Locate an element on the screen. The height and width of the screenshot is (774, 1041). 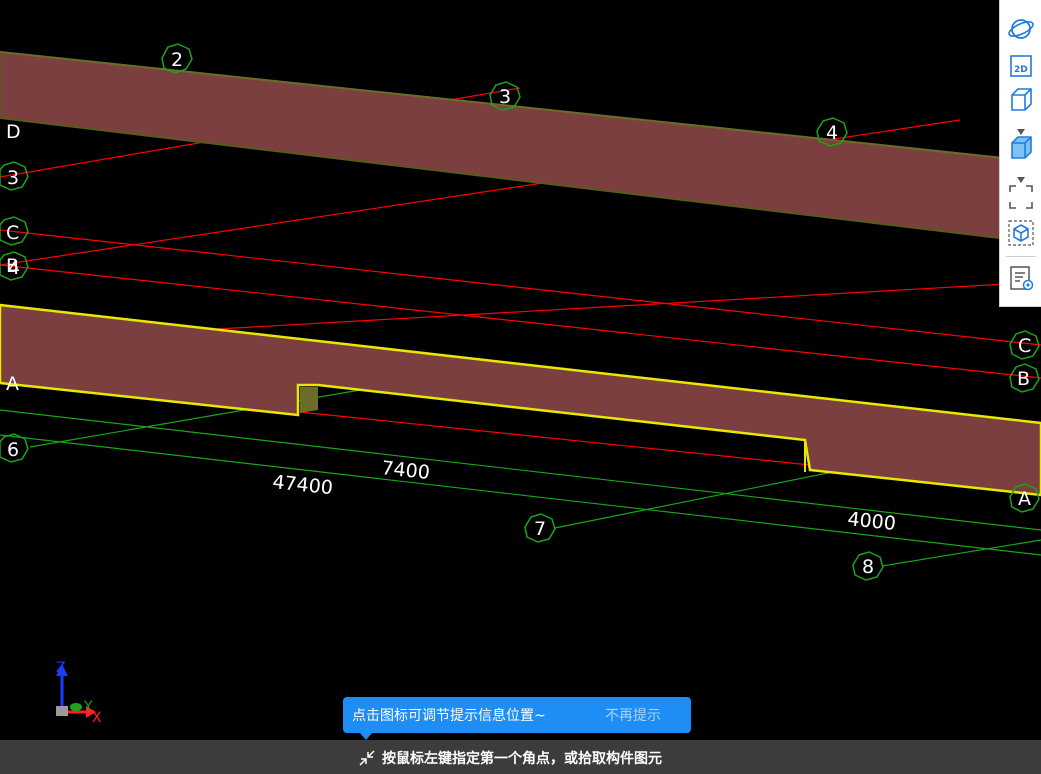
dont-show-again-link: 不再提示 is located at coordinates (633, 715).